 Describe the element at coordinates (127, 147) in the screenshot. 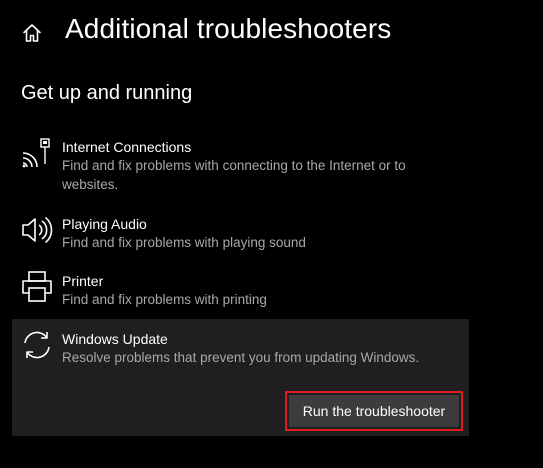

I see `item-title: Internet Connections` at that location.